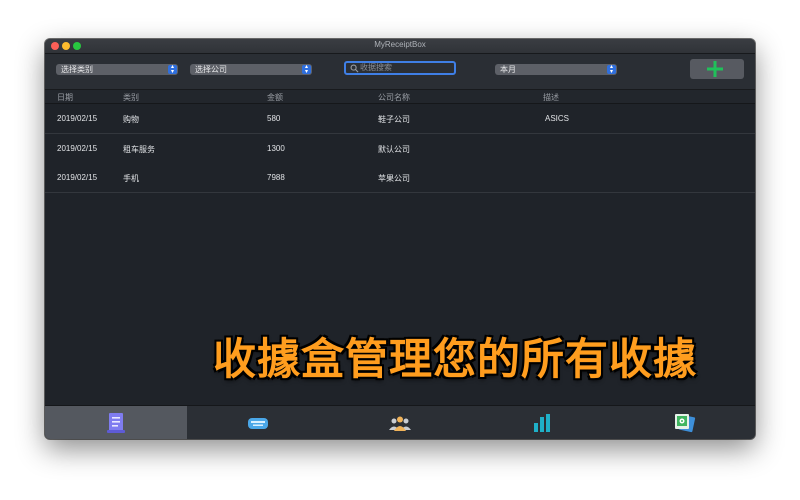 This screenshot has height=500, width=800. Describe the element at coordinates (274, 118) in the screenshot. I see `cell-amount: 580` at that location.